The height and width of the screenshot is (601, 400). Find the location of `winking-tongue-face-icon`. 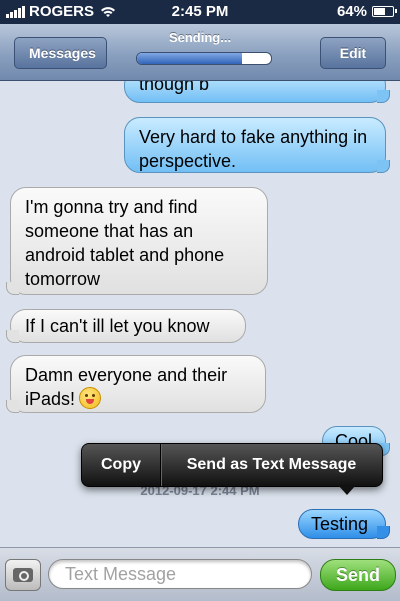

winking-tongue-face-icon is located at coordinates (90, 398).